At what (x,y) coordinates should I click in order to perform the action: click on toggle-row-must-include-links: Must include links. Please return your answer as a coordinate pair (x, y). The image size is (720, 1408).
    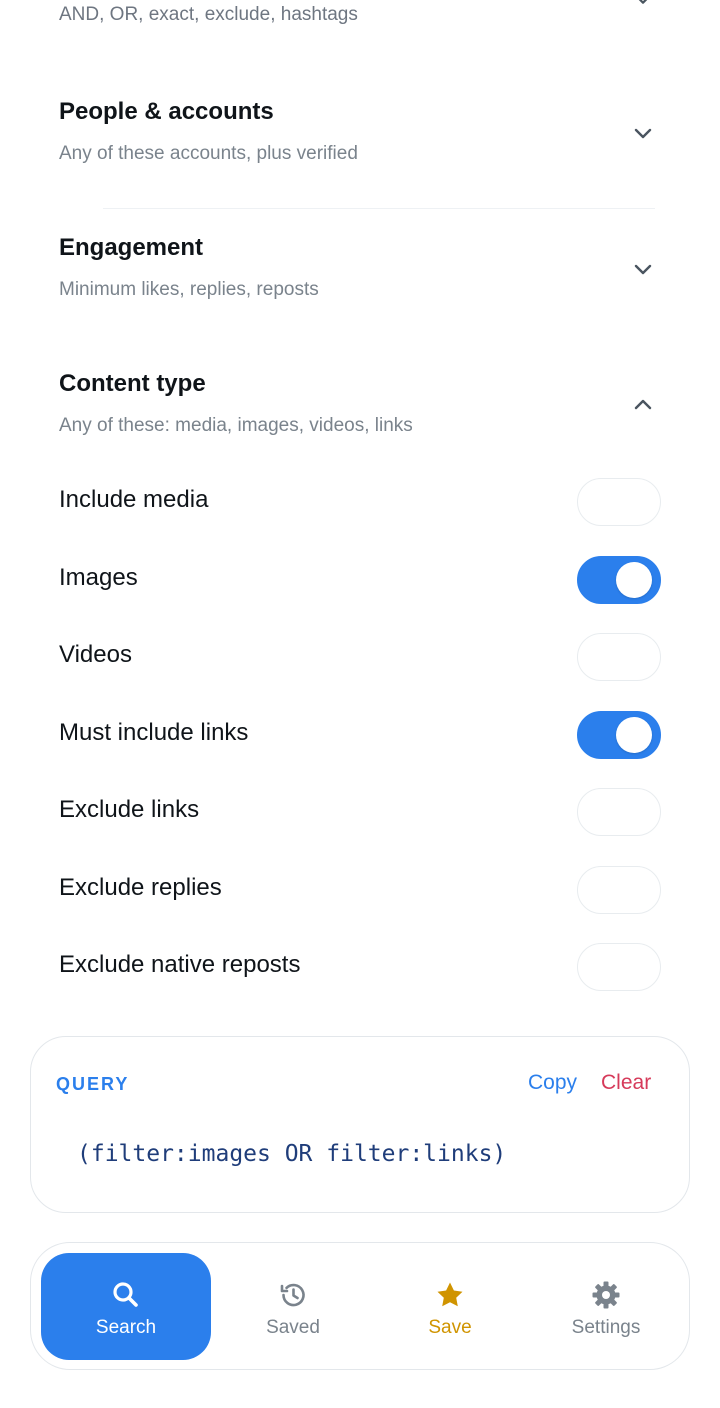
    Looking at the image, I should click on (360, 735).